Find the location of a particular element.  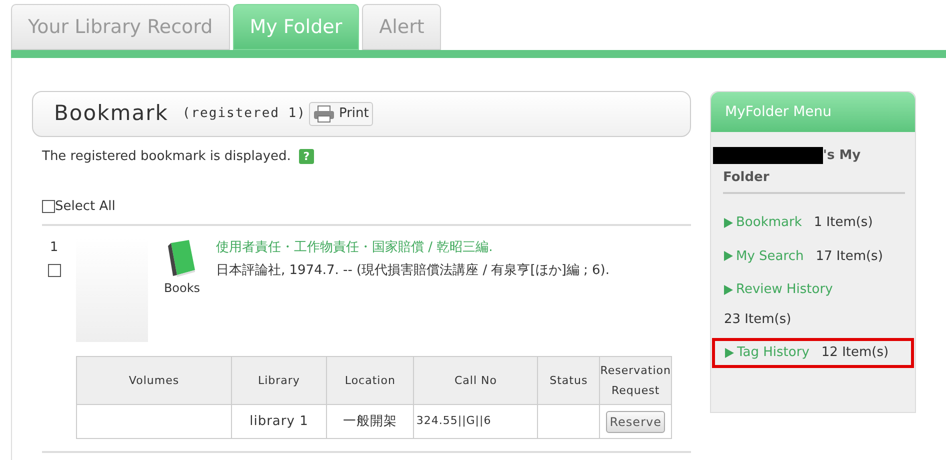

record-checkbox is located at coordinates (54, 270).